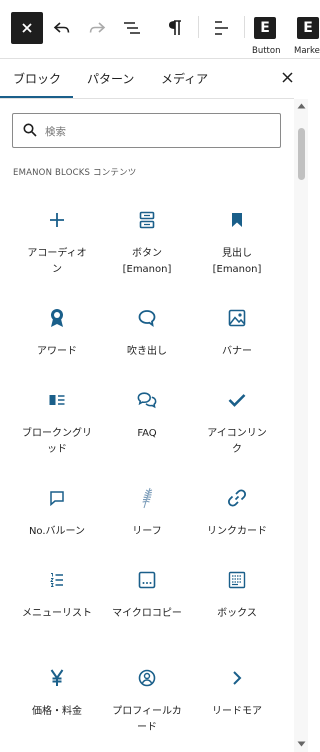 The width and height of the screenshot is (320, 752). I want to click on award-icon, so click(57, 318).